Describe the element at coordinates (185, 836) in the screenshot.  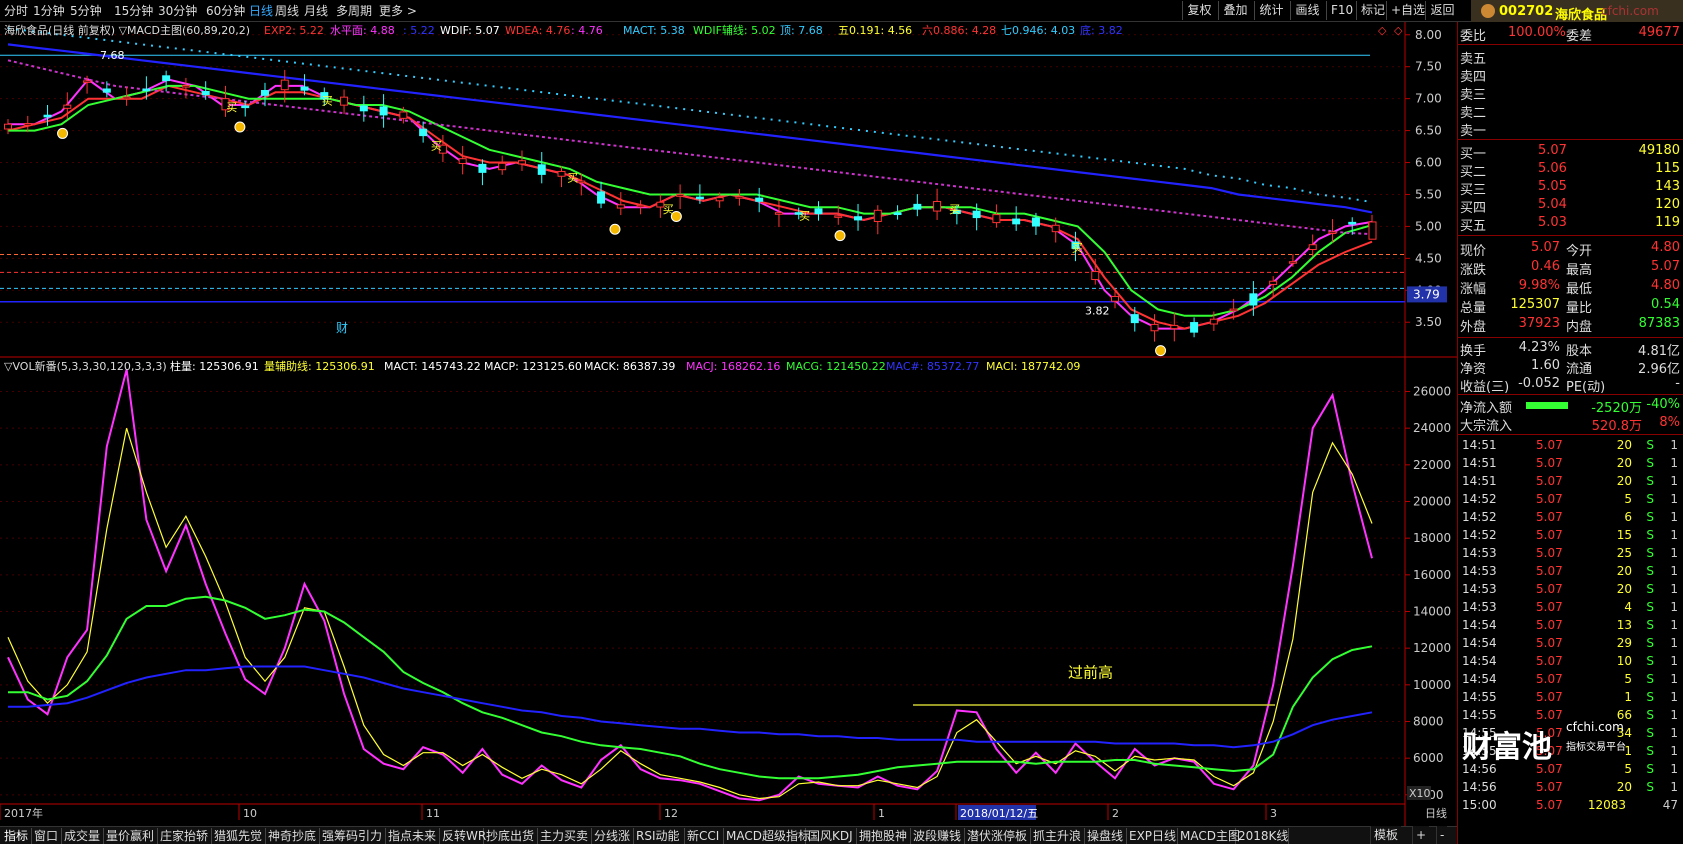
I see `indicator-tab: 庄家抬轿` at that location.